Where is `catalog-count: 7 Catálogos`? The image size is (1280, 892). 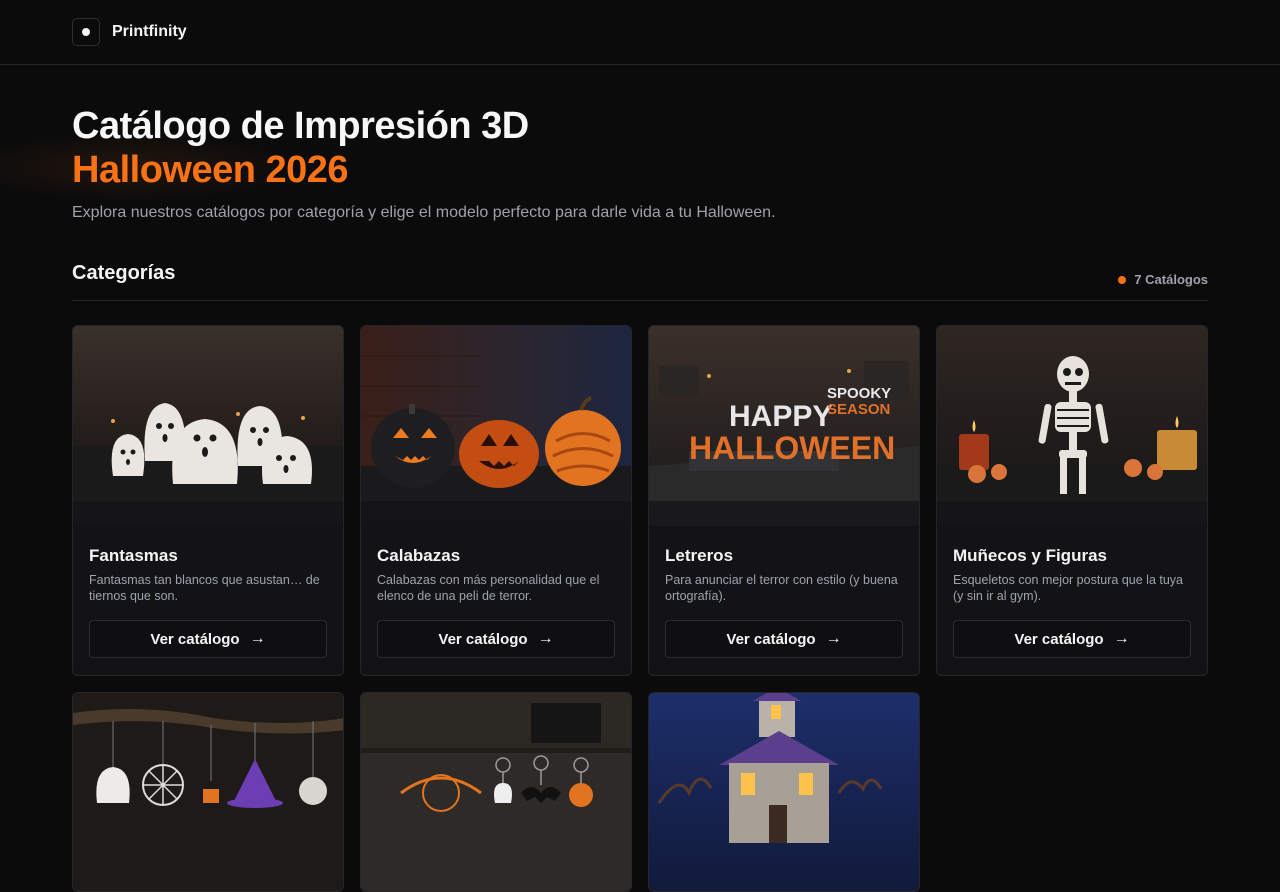 catalog-count: 7 Catálogos is located at coordinates (1163, 279).